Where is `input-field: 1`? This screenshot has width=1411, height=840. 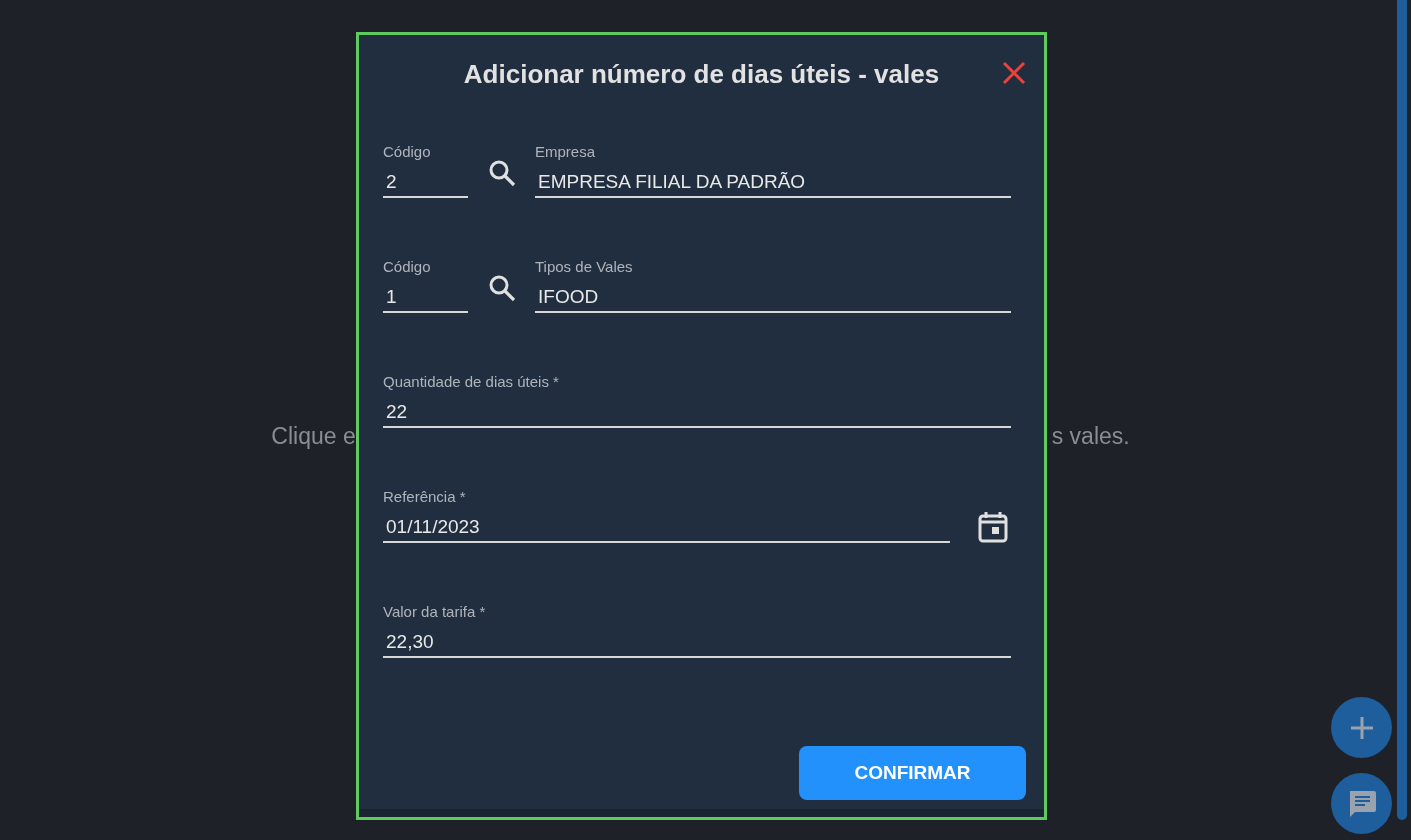 input-field: 1 is located at coordinates (425, 297).